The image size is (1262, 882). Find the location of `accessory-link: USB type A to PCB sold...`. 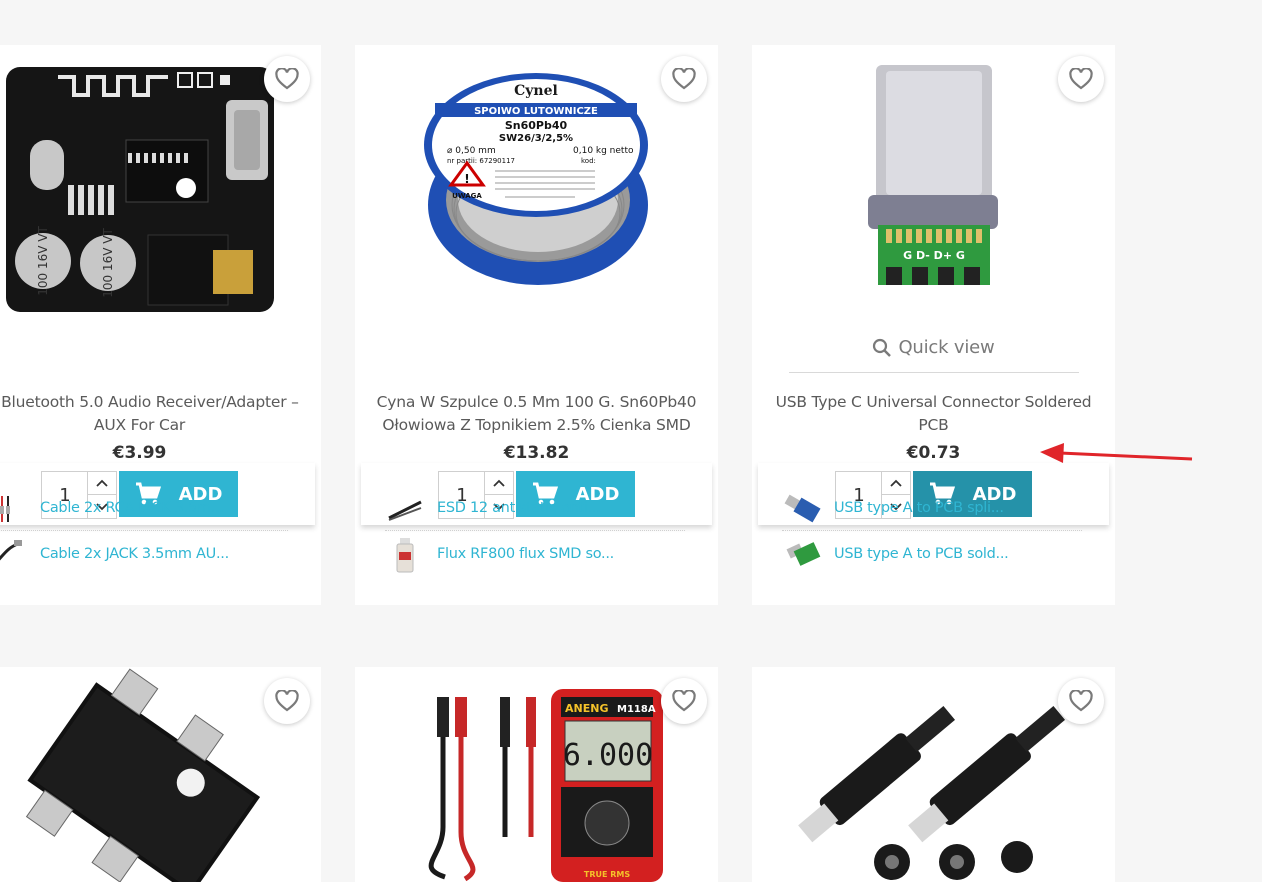

accessory-link: USB type A to PCB sold... is located at coordinates (921, 554).